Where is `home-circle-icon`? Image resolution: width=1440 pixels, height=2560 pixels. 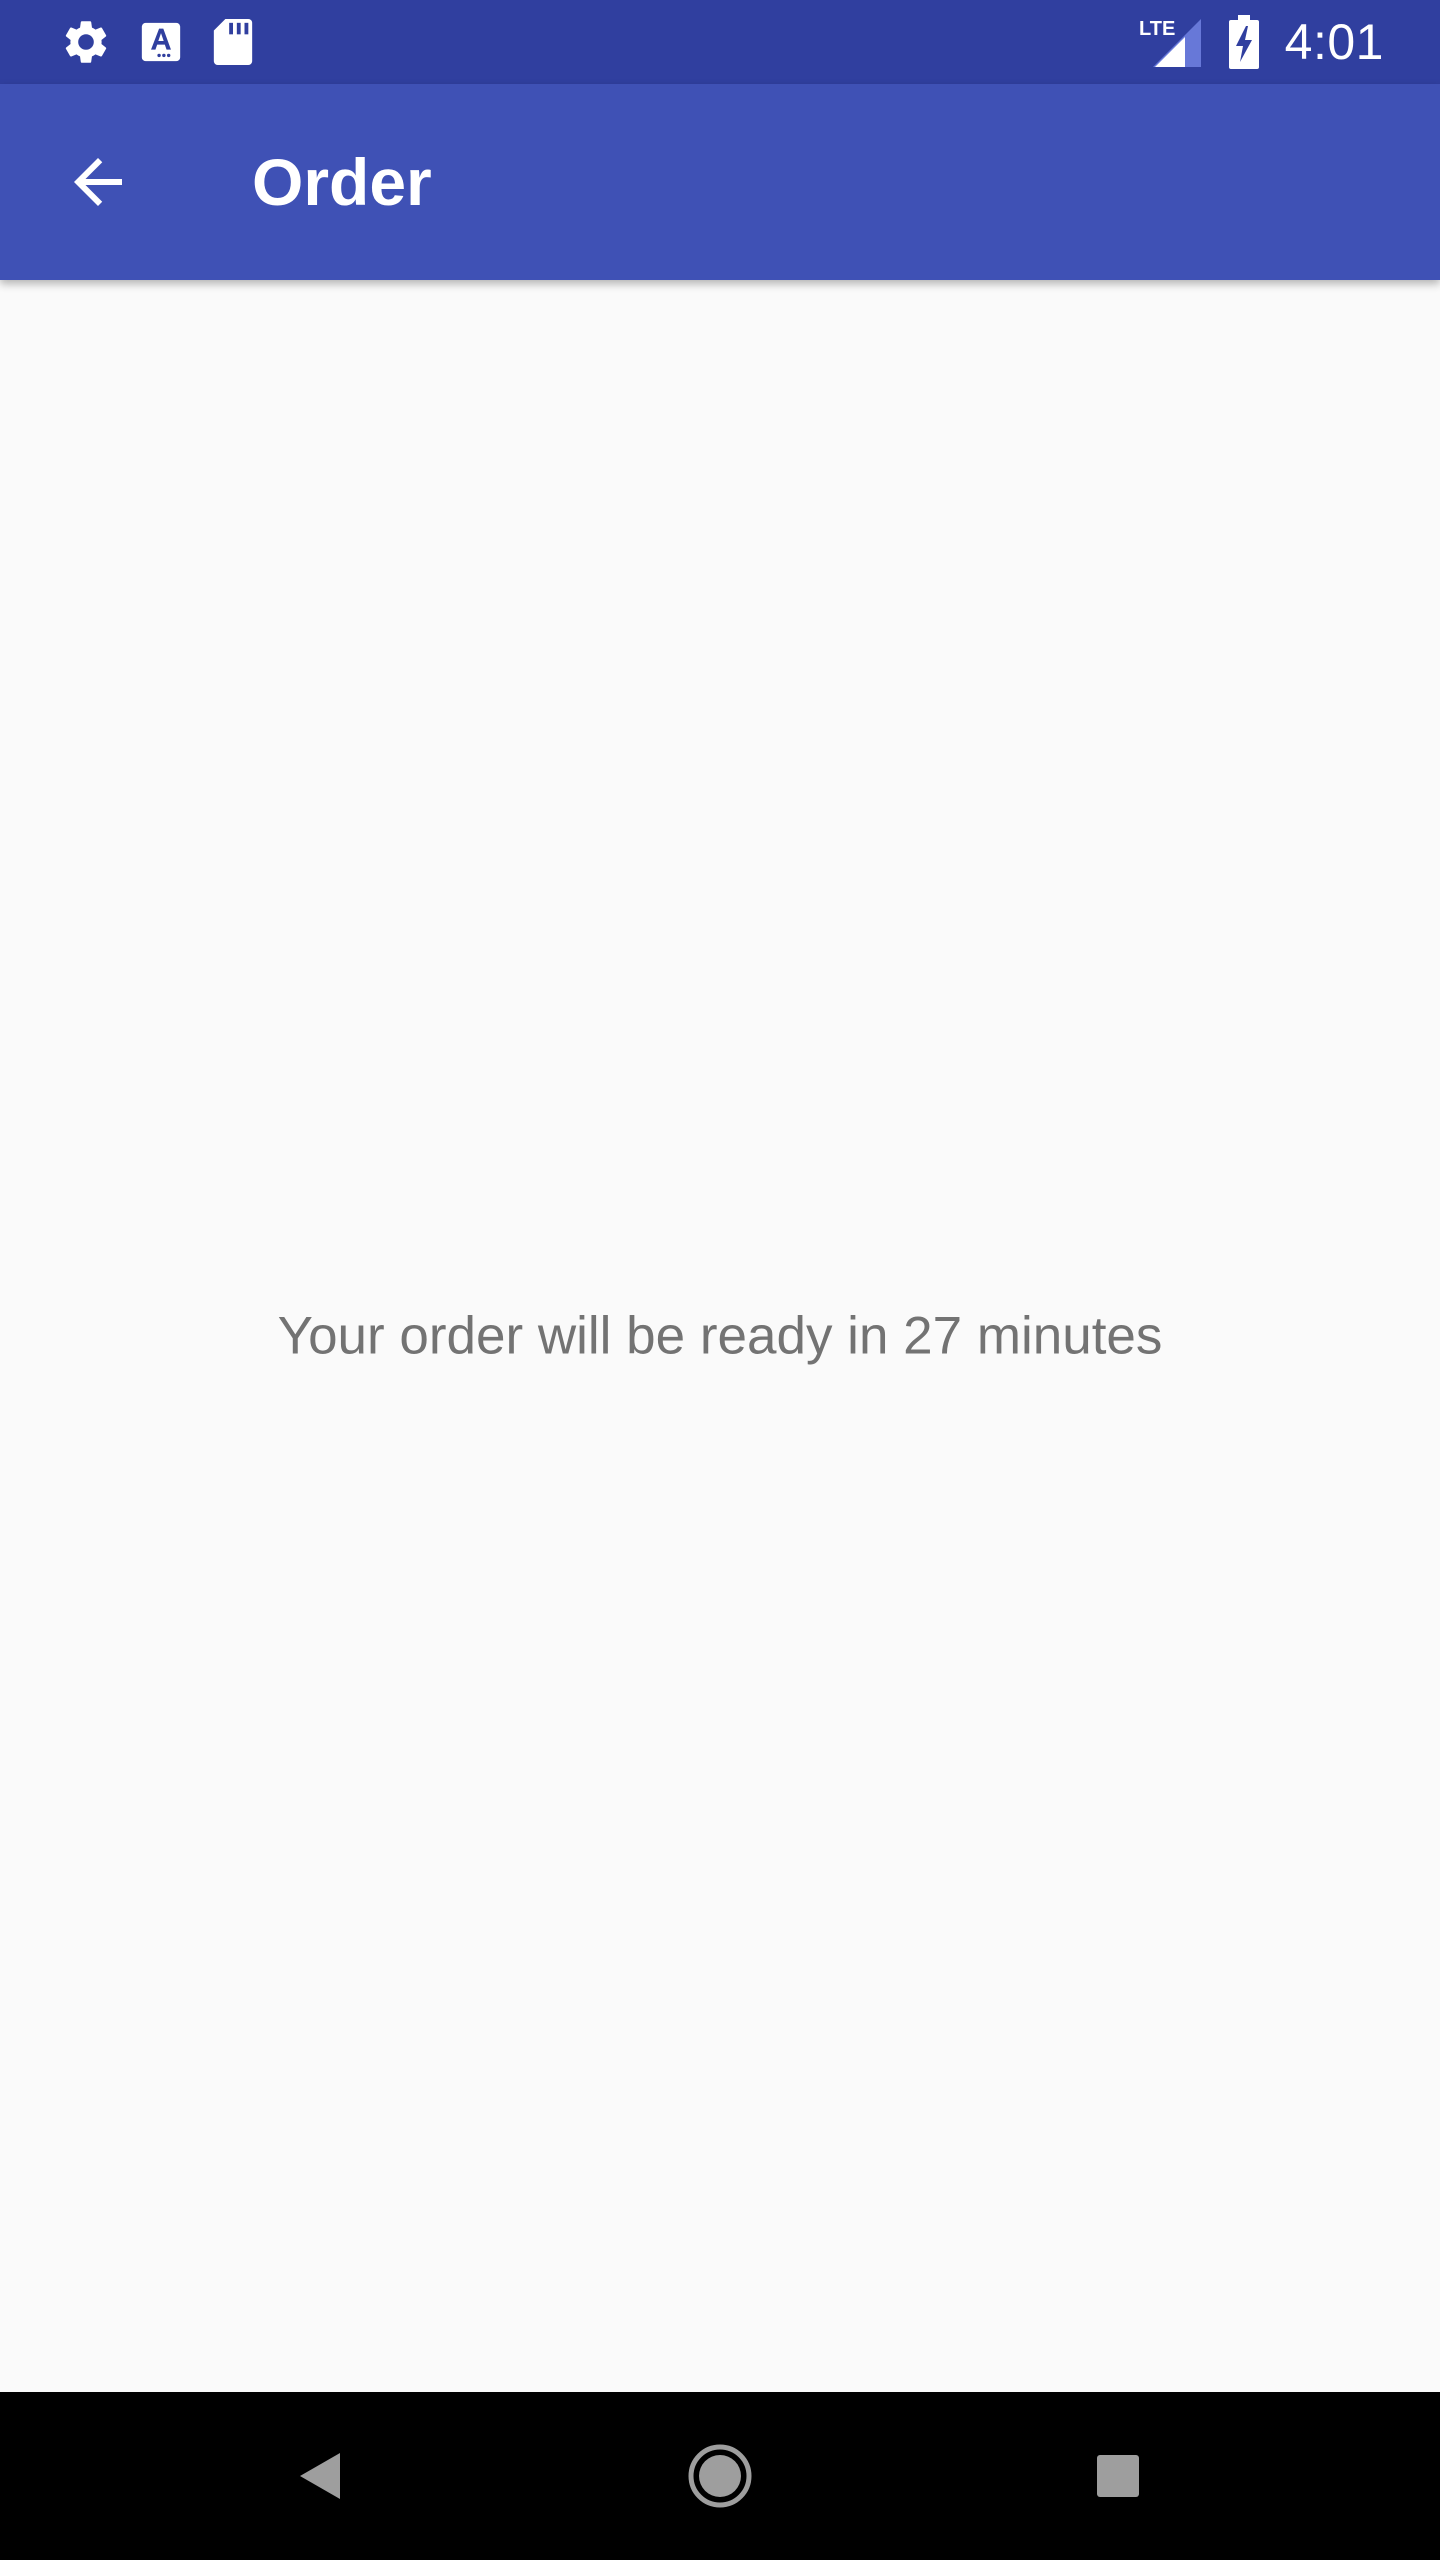
home-circle-icon is located at coordinates (720, 2476).